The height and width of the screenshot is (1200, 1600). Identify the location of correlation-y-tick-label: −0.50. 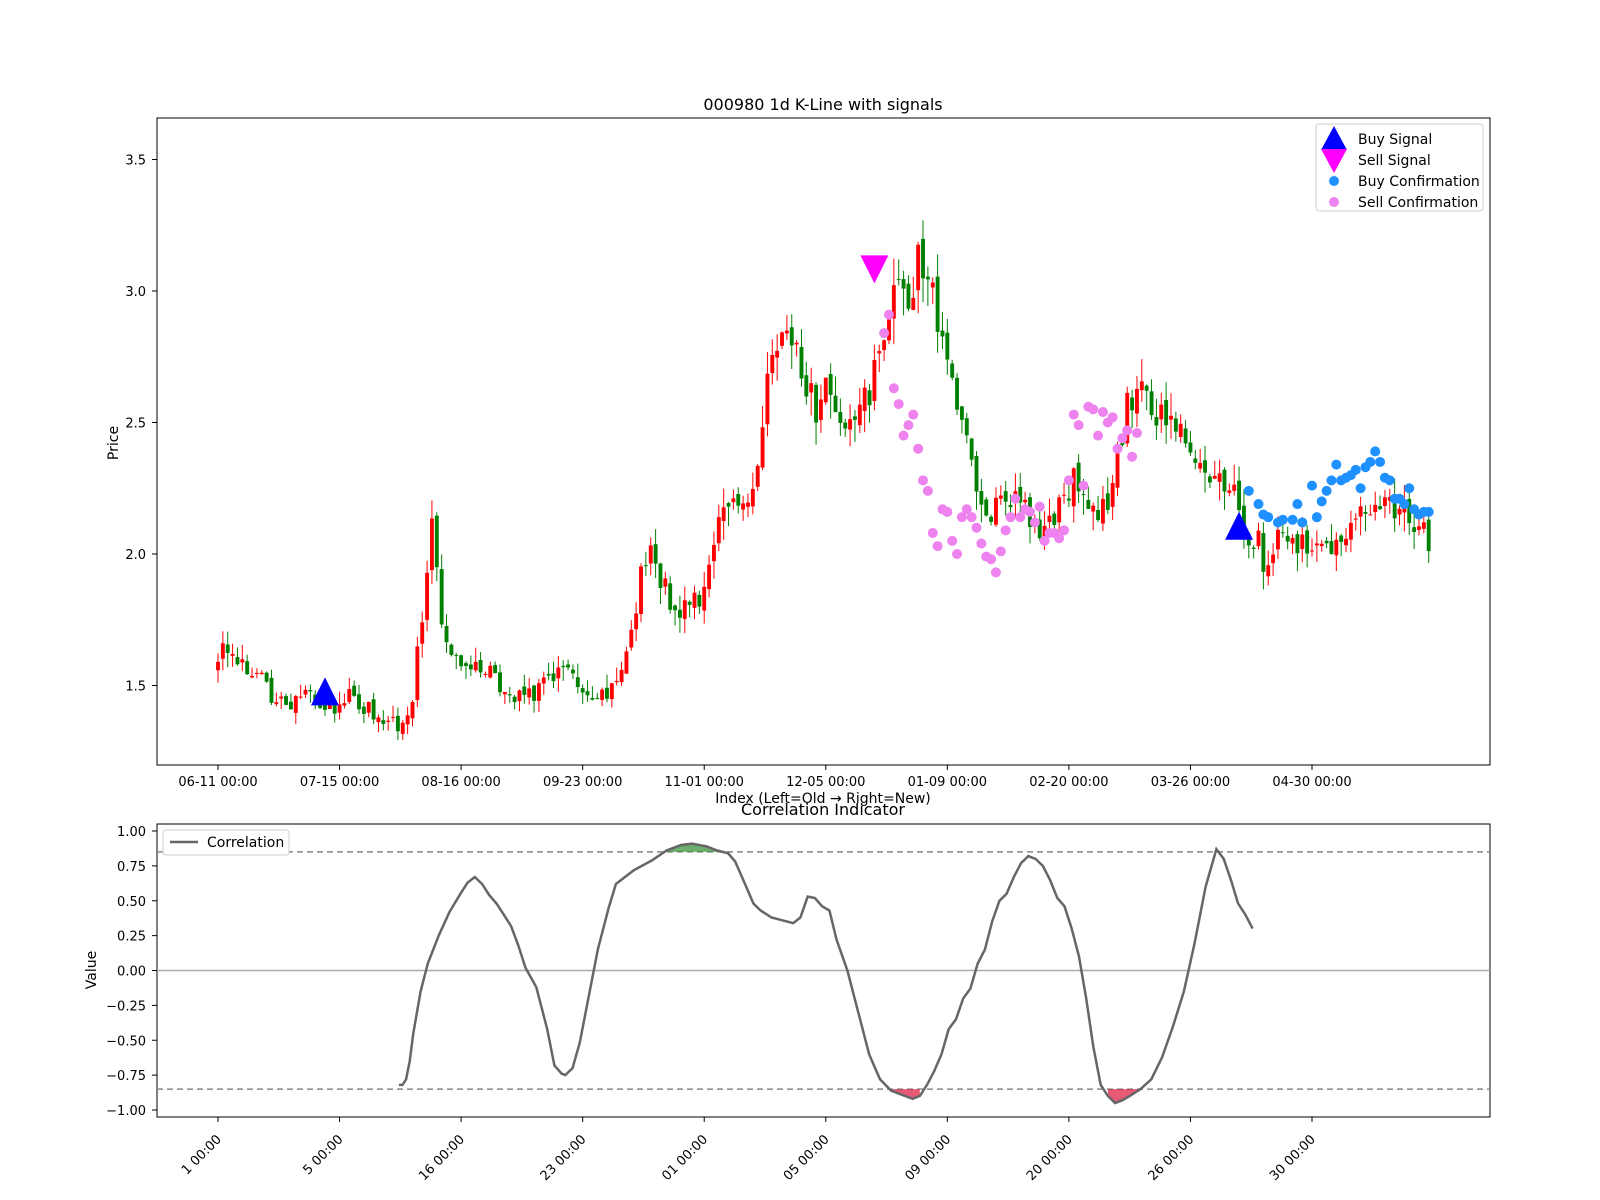
(126, 1041).